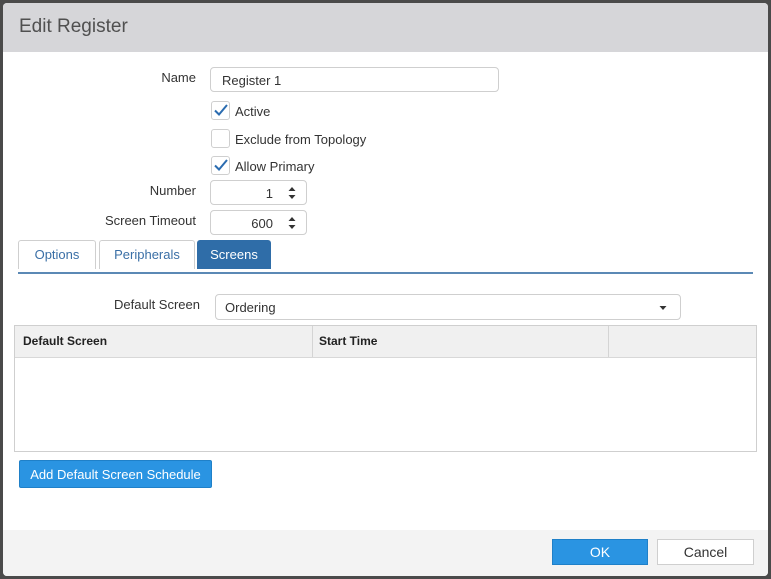  I want to click on tab-peripherals: Peripherals, so click(147, 254).